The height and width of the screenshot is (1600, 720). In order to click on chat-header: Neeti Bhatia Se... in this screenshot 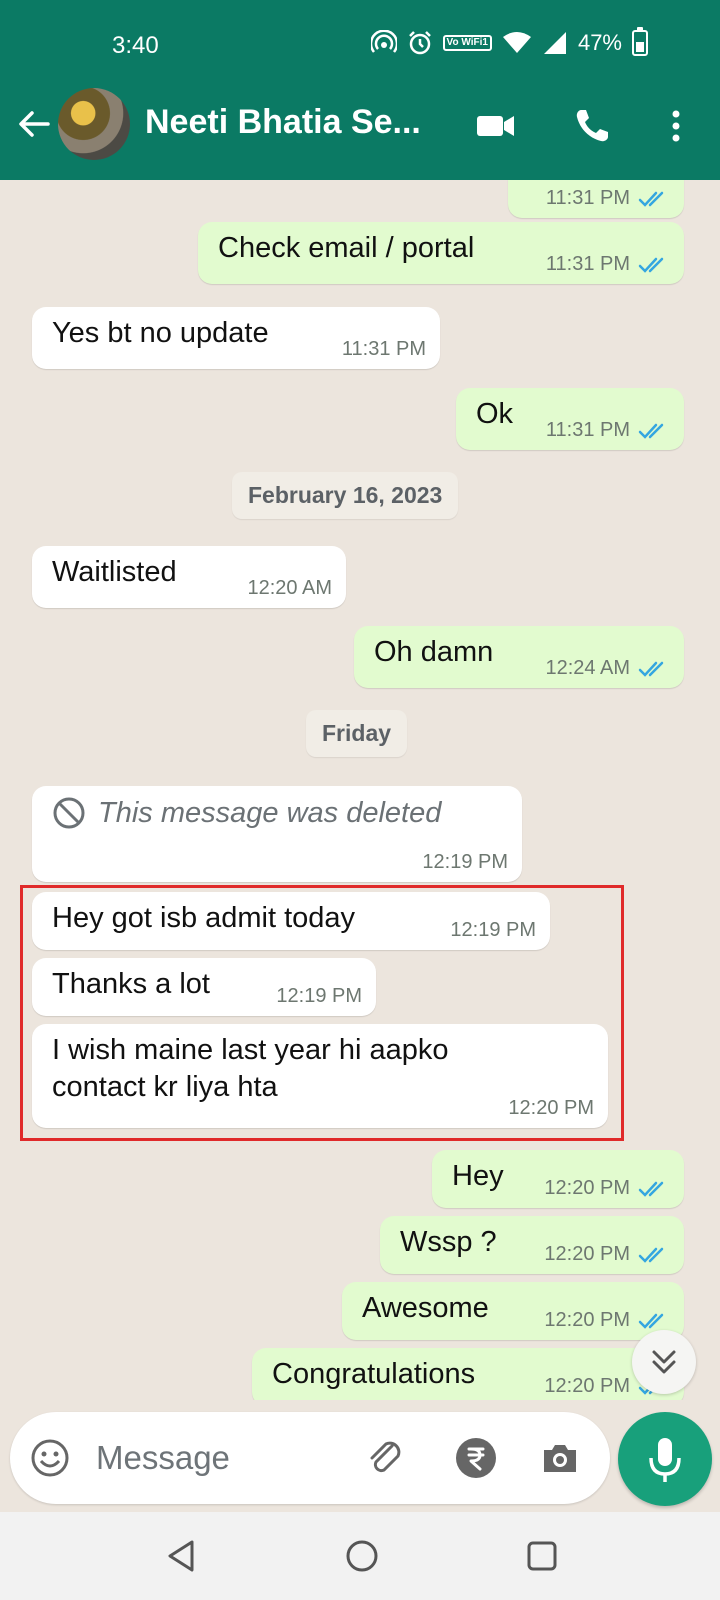, I will do `click(360, 126)`.